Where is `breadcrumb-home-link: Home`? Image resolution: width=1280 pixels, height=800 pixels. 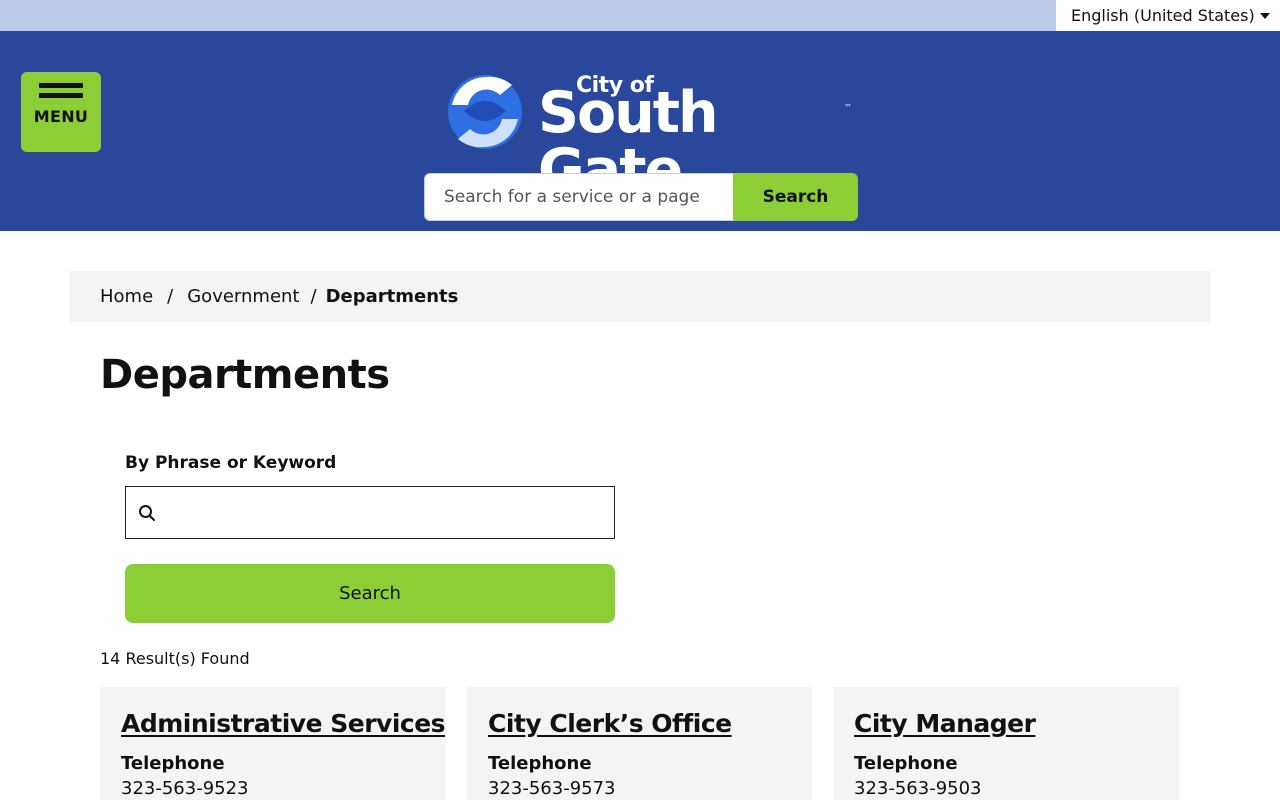 breadcrumb-home-link: Home is located at coordinates (126, 296).